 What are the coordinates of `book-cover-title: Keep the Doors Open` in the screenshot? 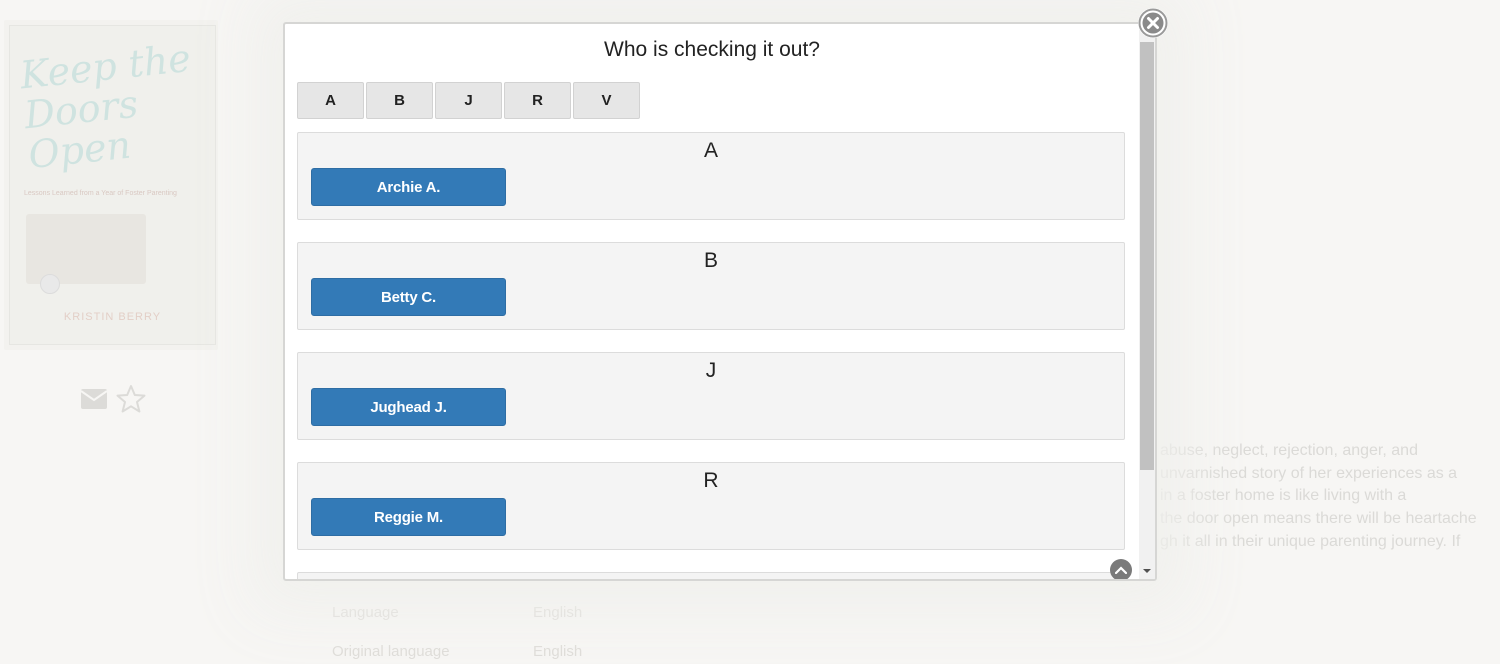 It's located at (105, 106).